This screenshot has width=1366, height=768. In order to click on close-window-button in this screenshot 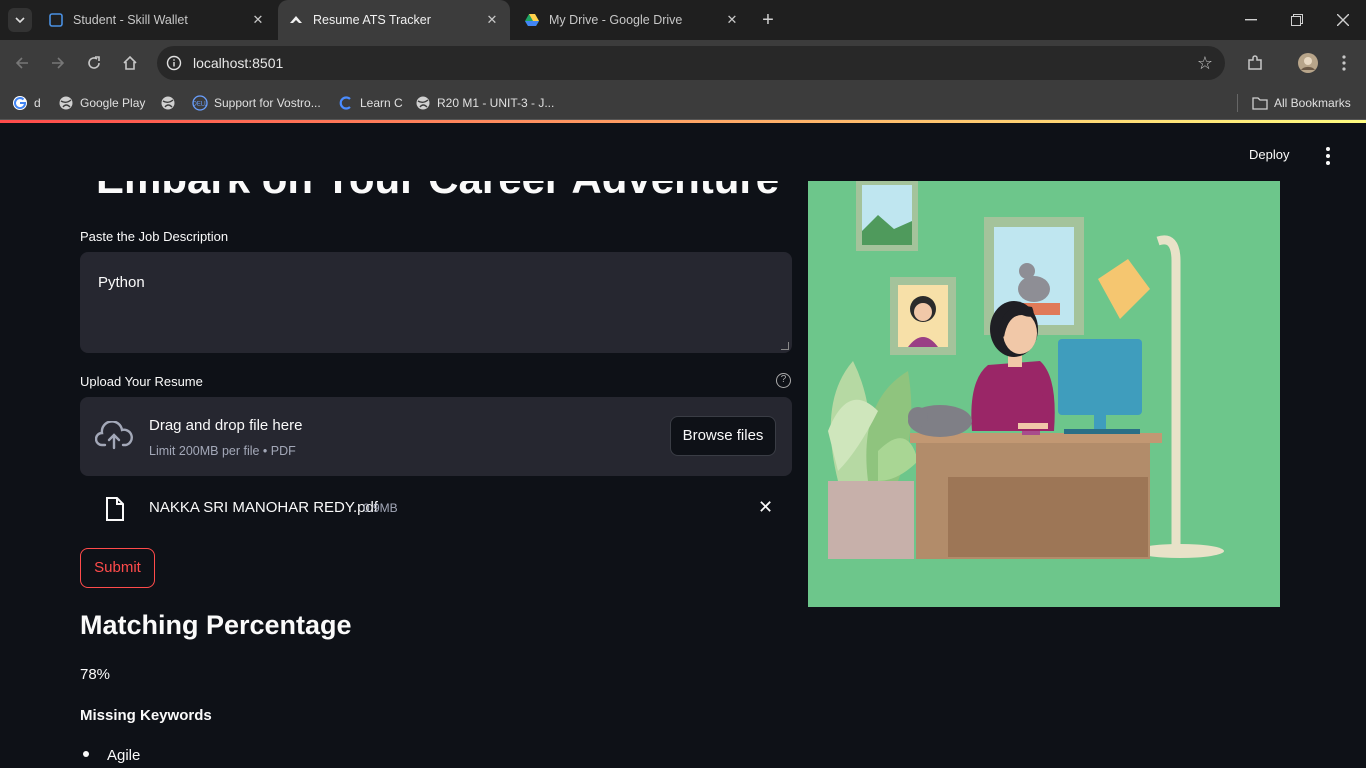, I will do `click(1343, 20)`.